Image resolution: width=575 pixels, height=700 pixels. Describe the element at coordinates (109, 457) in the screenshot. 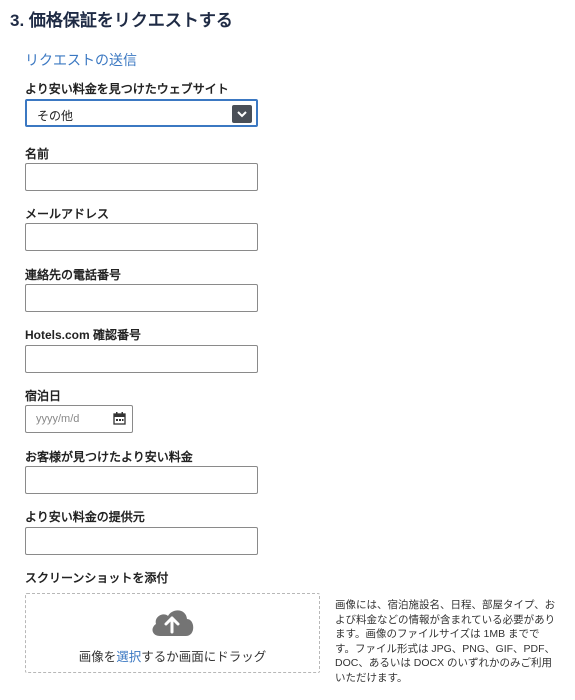

I see `lower-price-label: お客様が見つけたより安い料金` at that location.